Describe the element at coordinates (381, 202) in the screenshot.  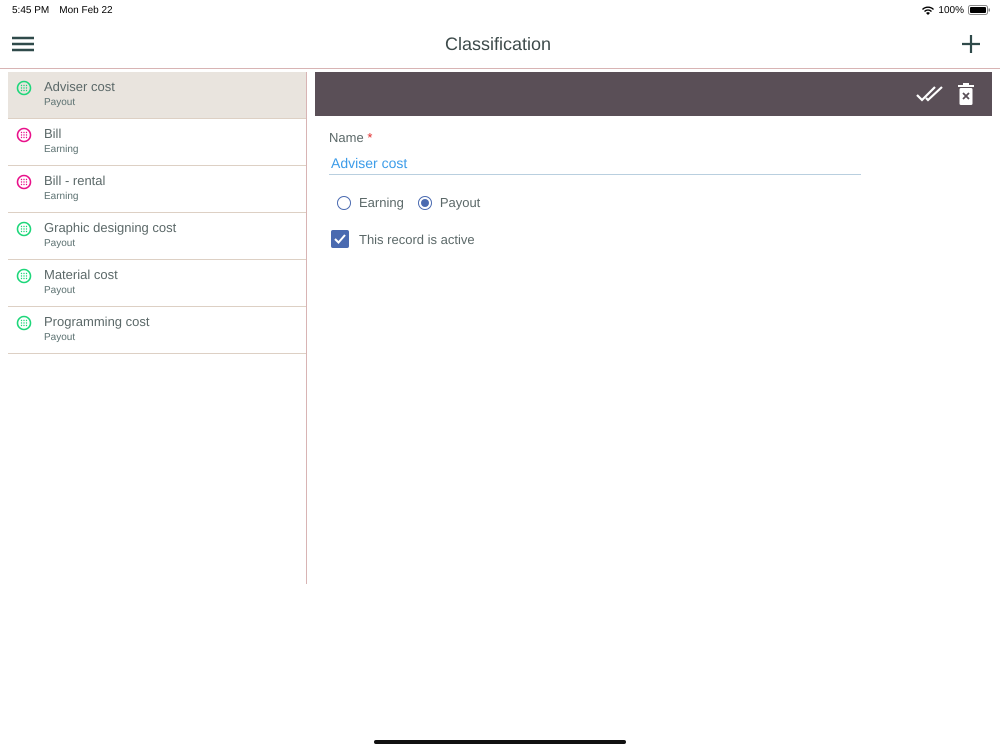
I see `radio-label: Earning` at that location.